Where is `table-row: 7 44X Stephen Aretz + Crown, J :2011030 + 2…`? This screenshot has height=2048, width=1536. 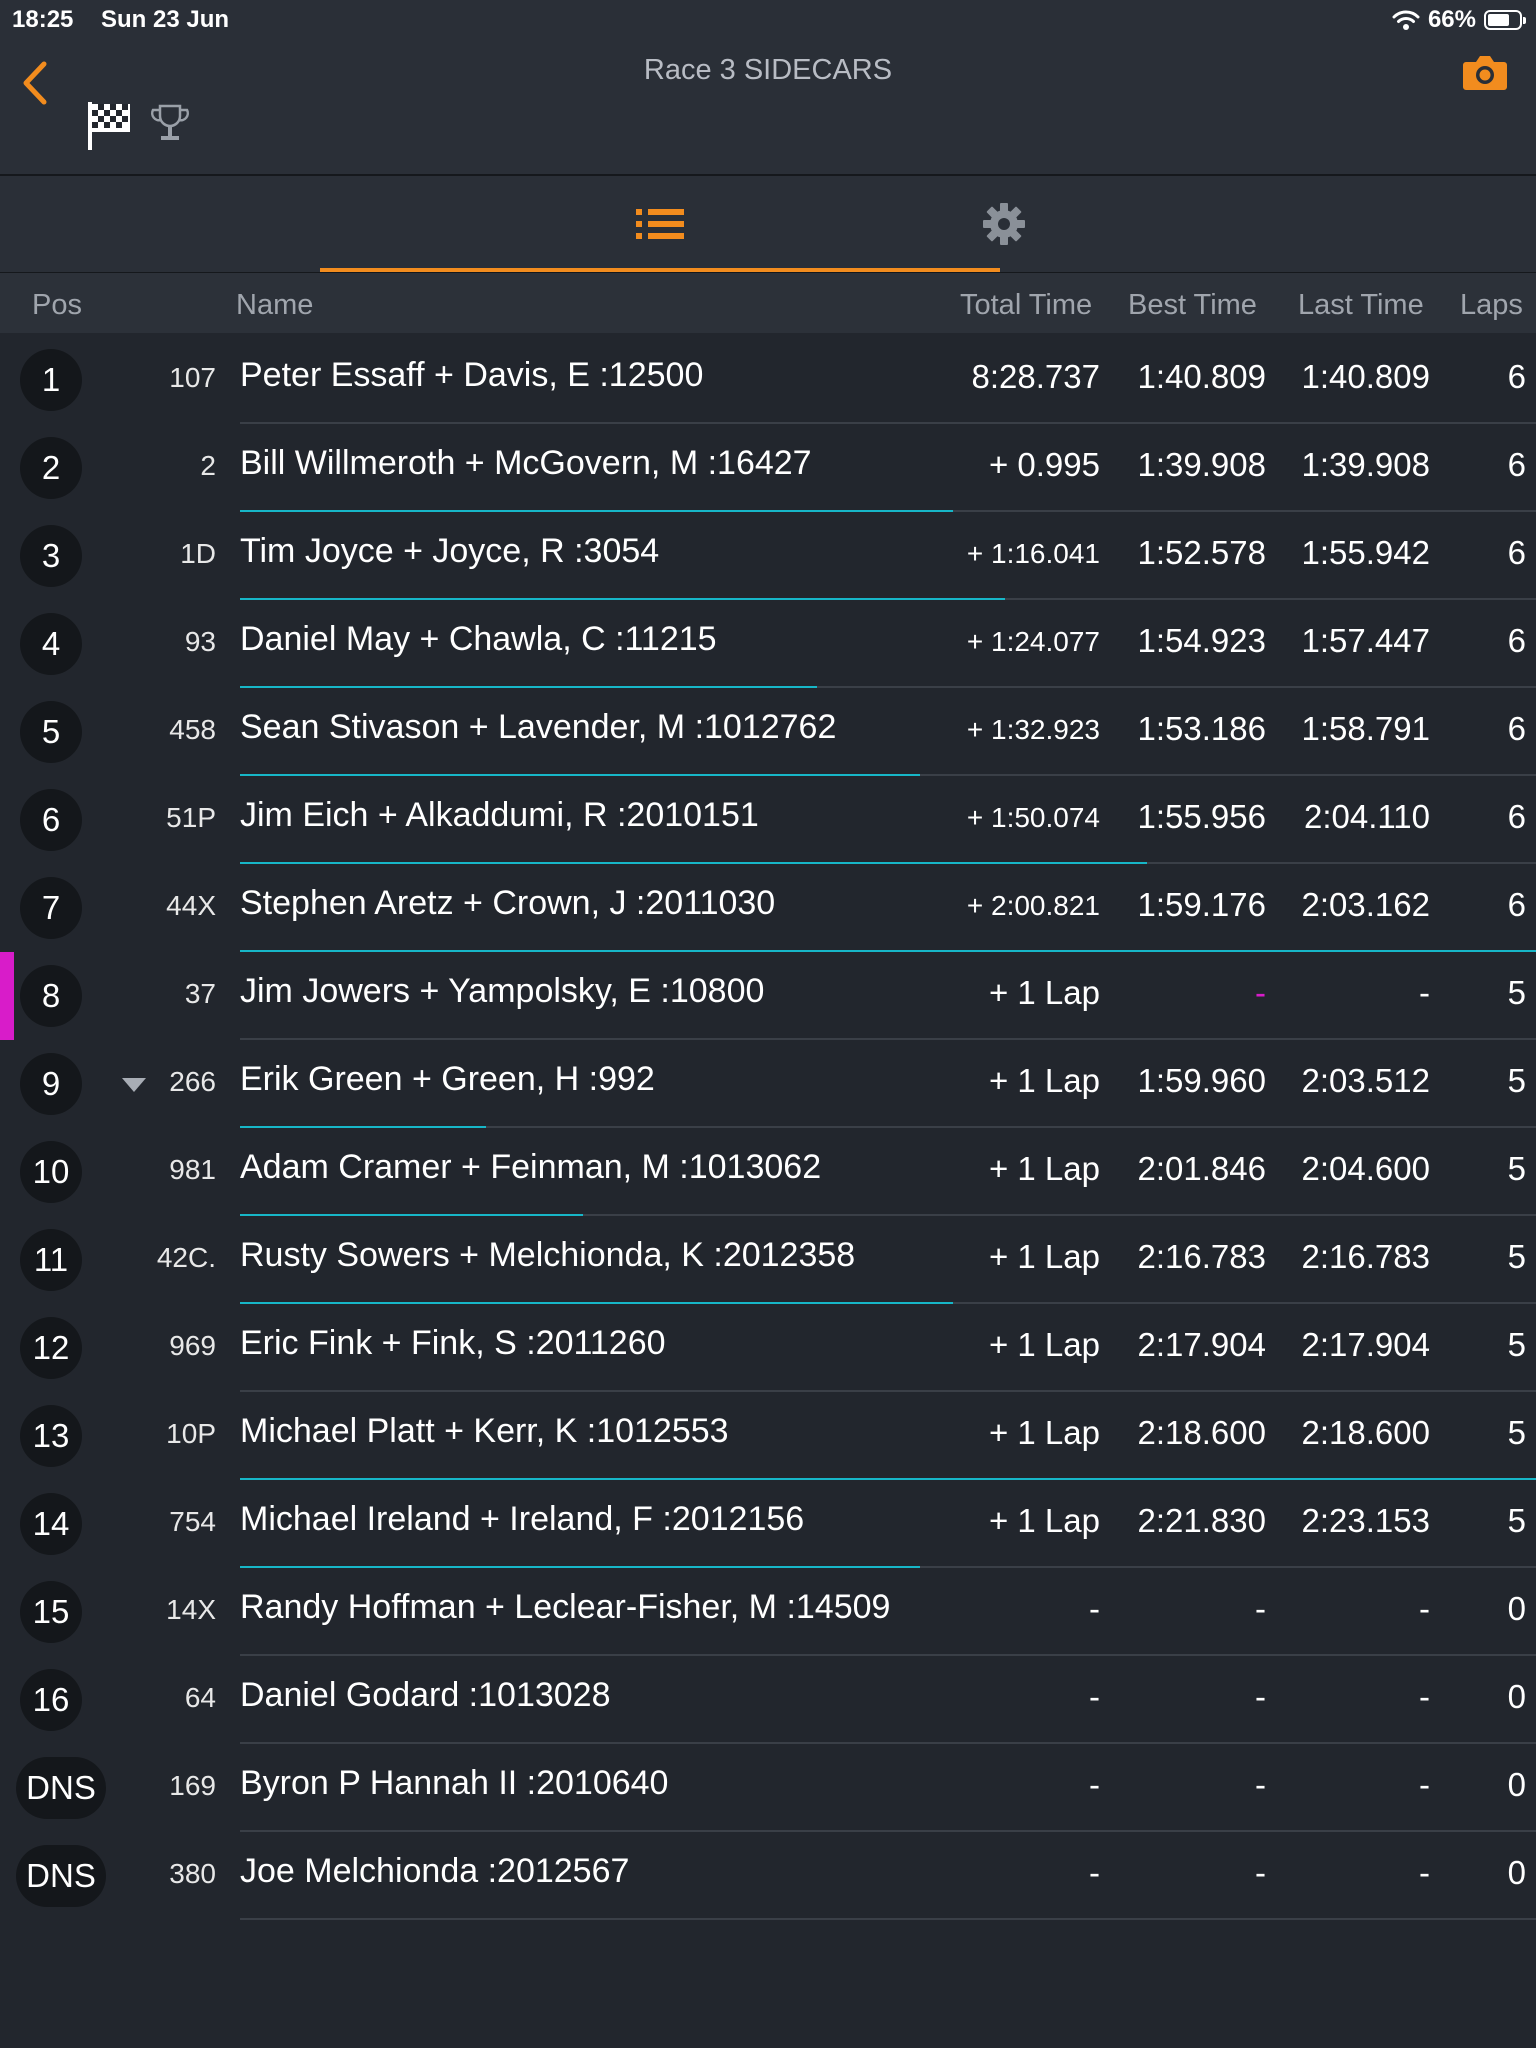 table-row: 7 44X Stephen Aretz + Crown, J :2011030 + 2… is located at coordinates (768, 908).